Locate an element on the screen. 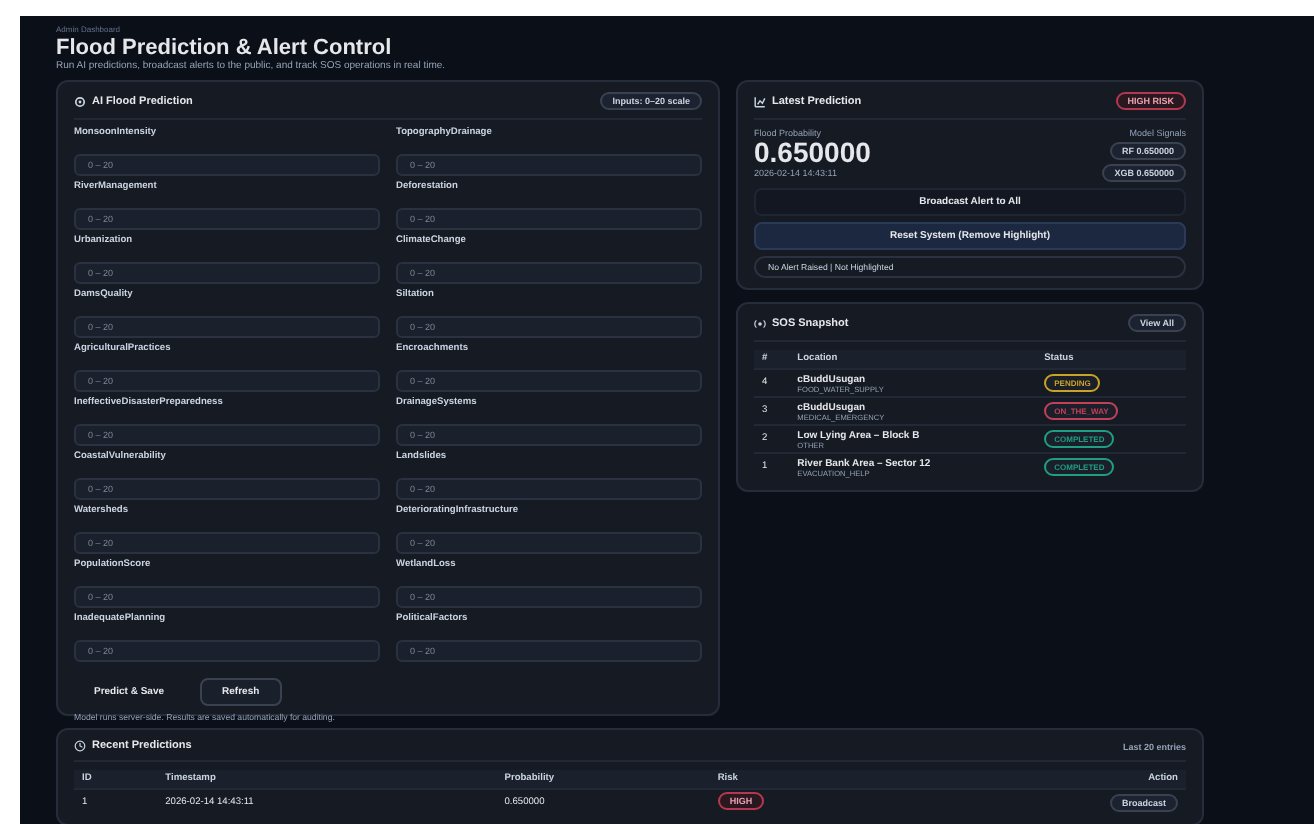  clock-icon is located at coordinates (80, 746).